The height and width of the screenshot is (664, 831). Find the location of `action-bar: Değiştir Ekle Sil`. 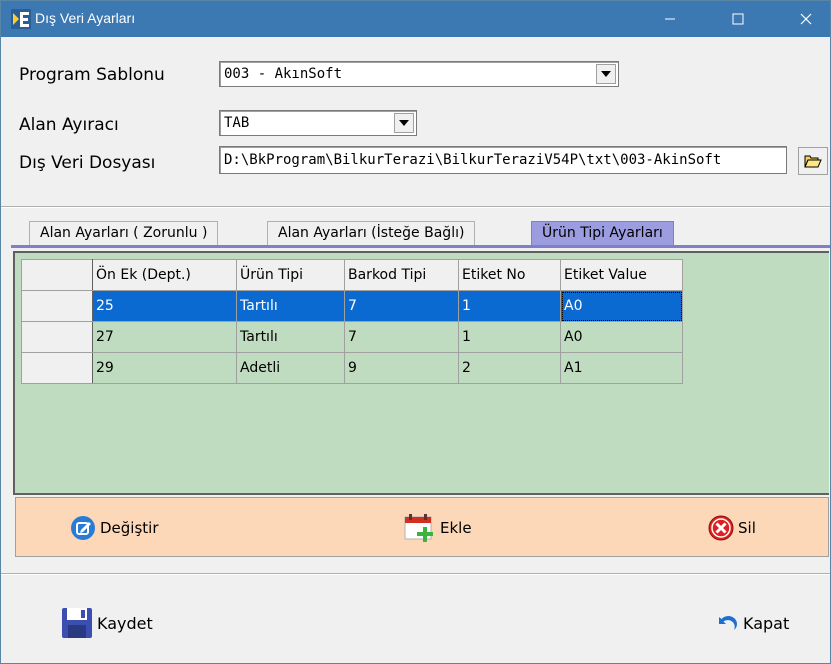

action-bar: Değiştir Ekle Sil is located at coordinates (422, 527).